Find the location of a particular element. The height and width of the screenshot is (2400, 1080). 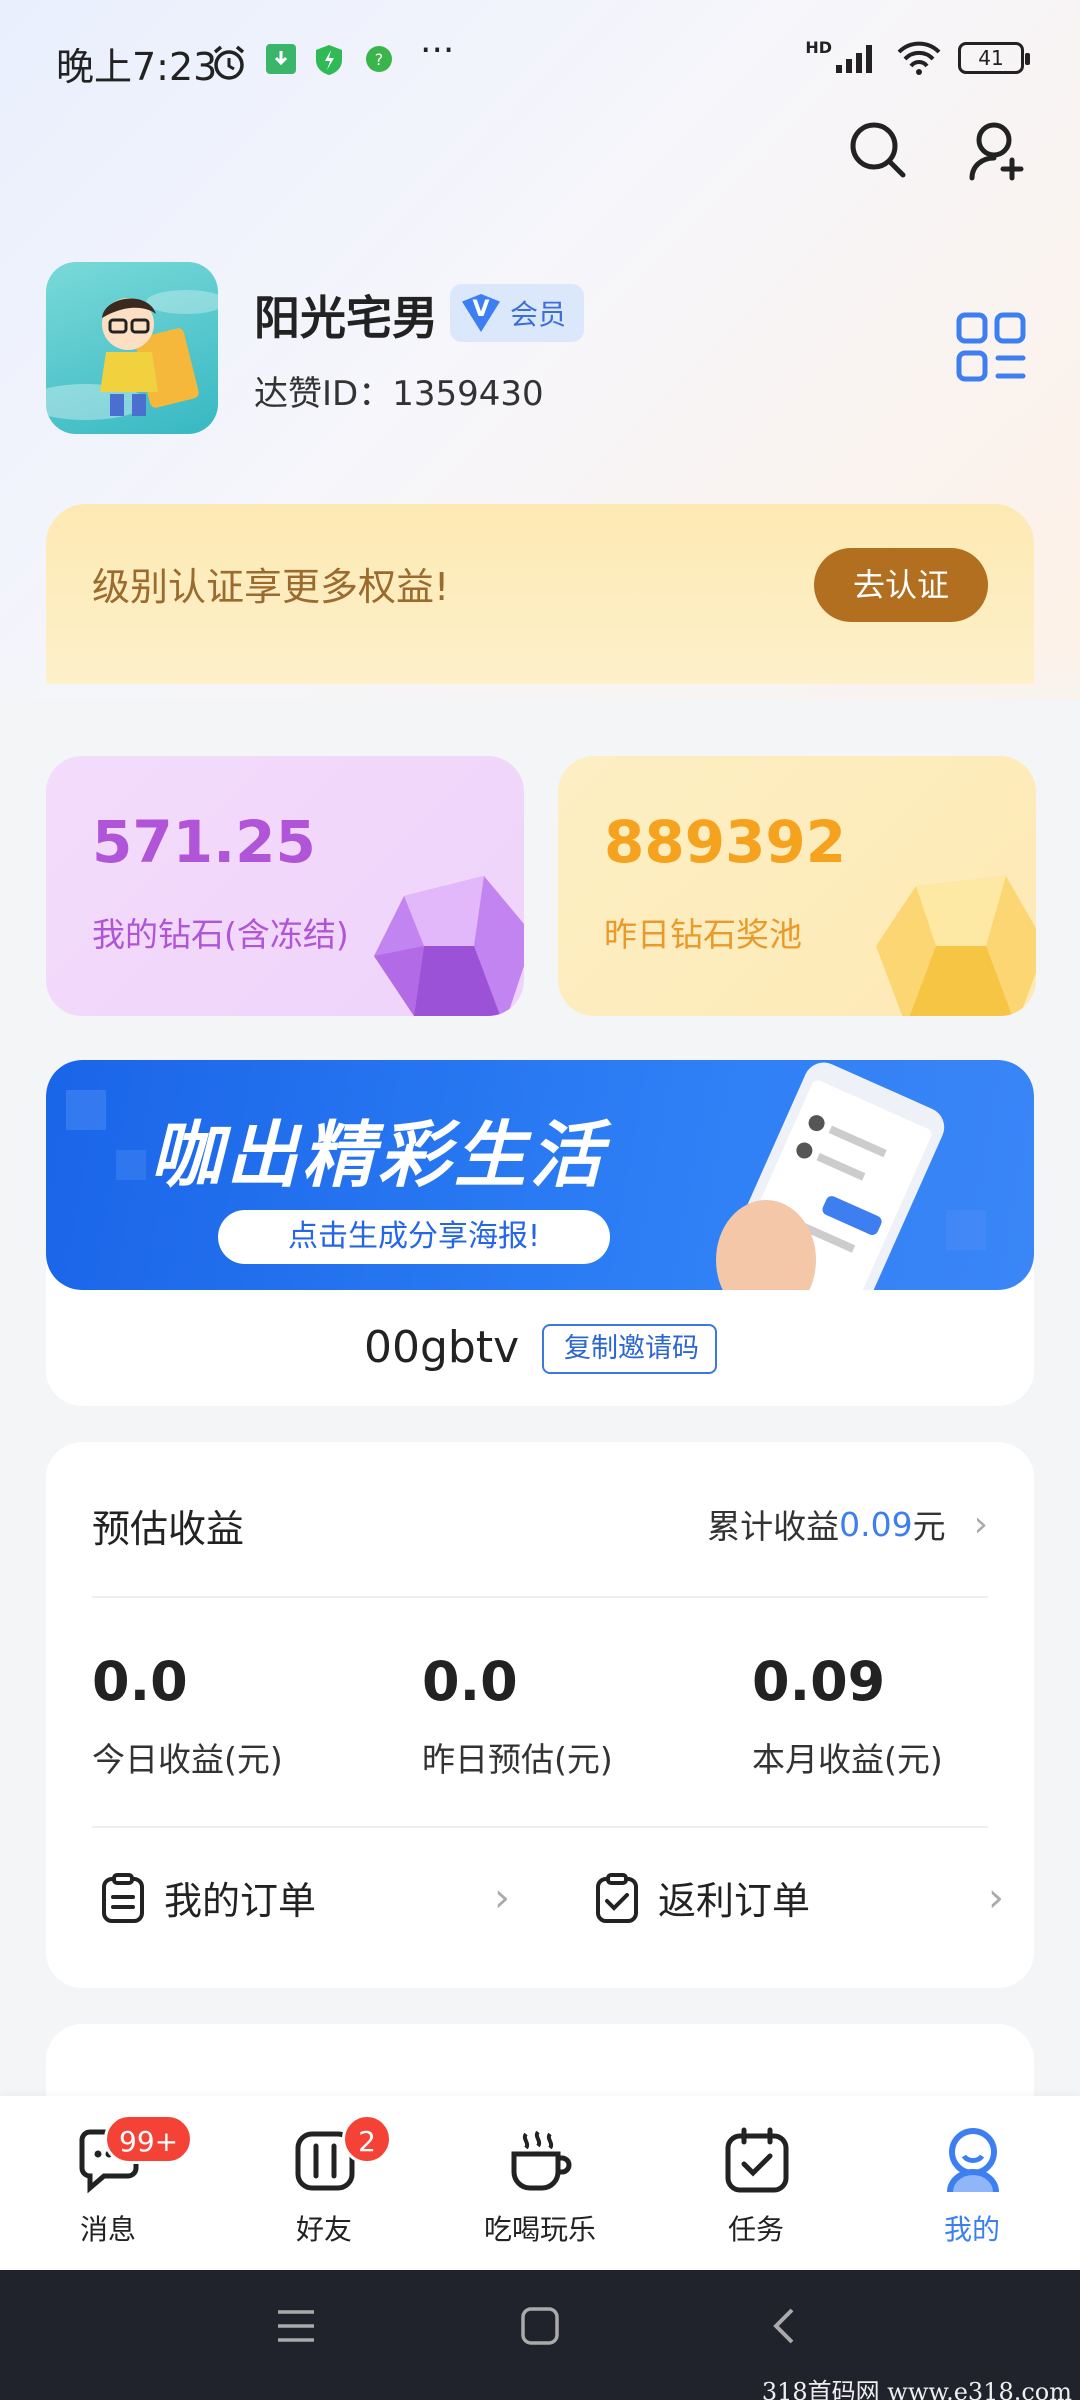

cup-icon is located at coordinates (541, 2160).